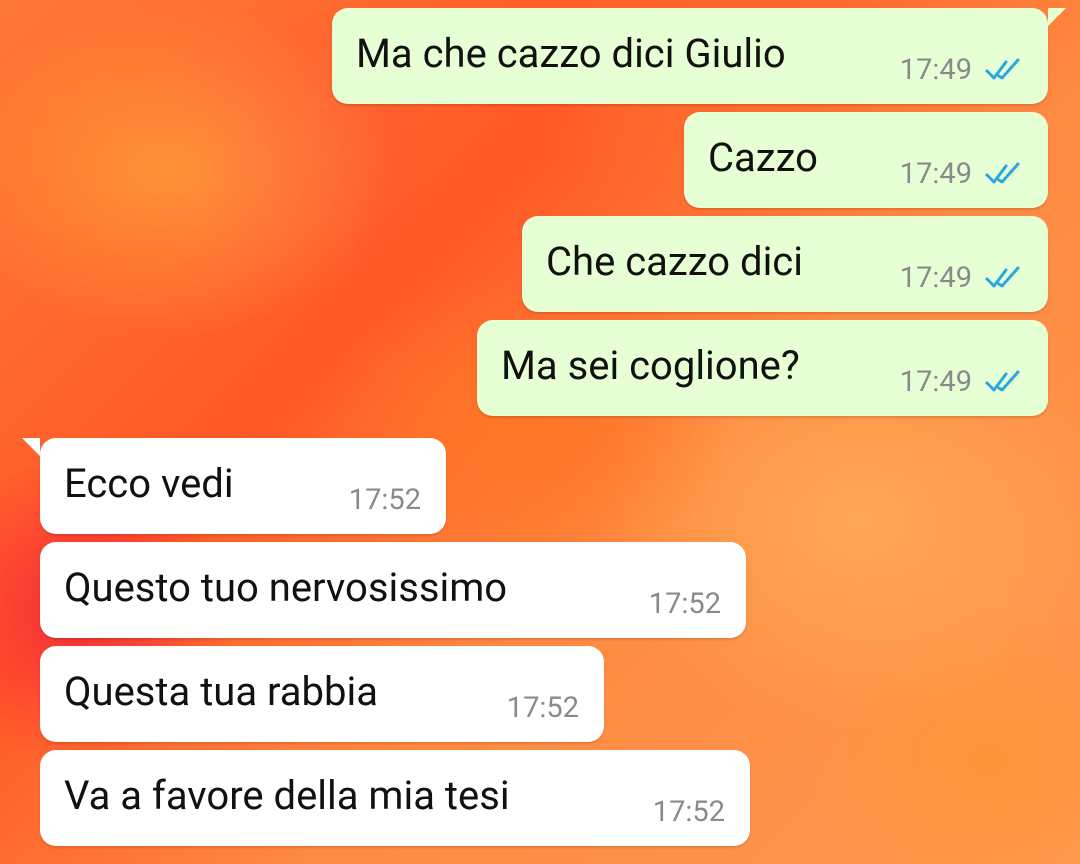 The image size is (1080, 864). What do you see at coordinates (286, 587) in the screenshot?
I see `message-text: Questo tuo nervosissimo` at bounding box center [286, 587].